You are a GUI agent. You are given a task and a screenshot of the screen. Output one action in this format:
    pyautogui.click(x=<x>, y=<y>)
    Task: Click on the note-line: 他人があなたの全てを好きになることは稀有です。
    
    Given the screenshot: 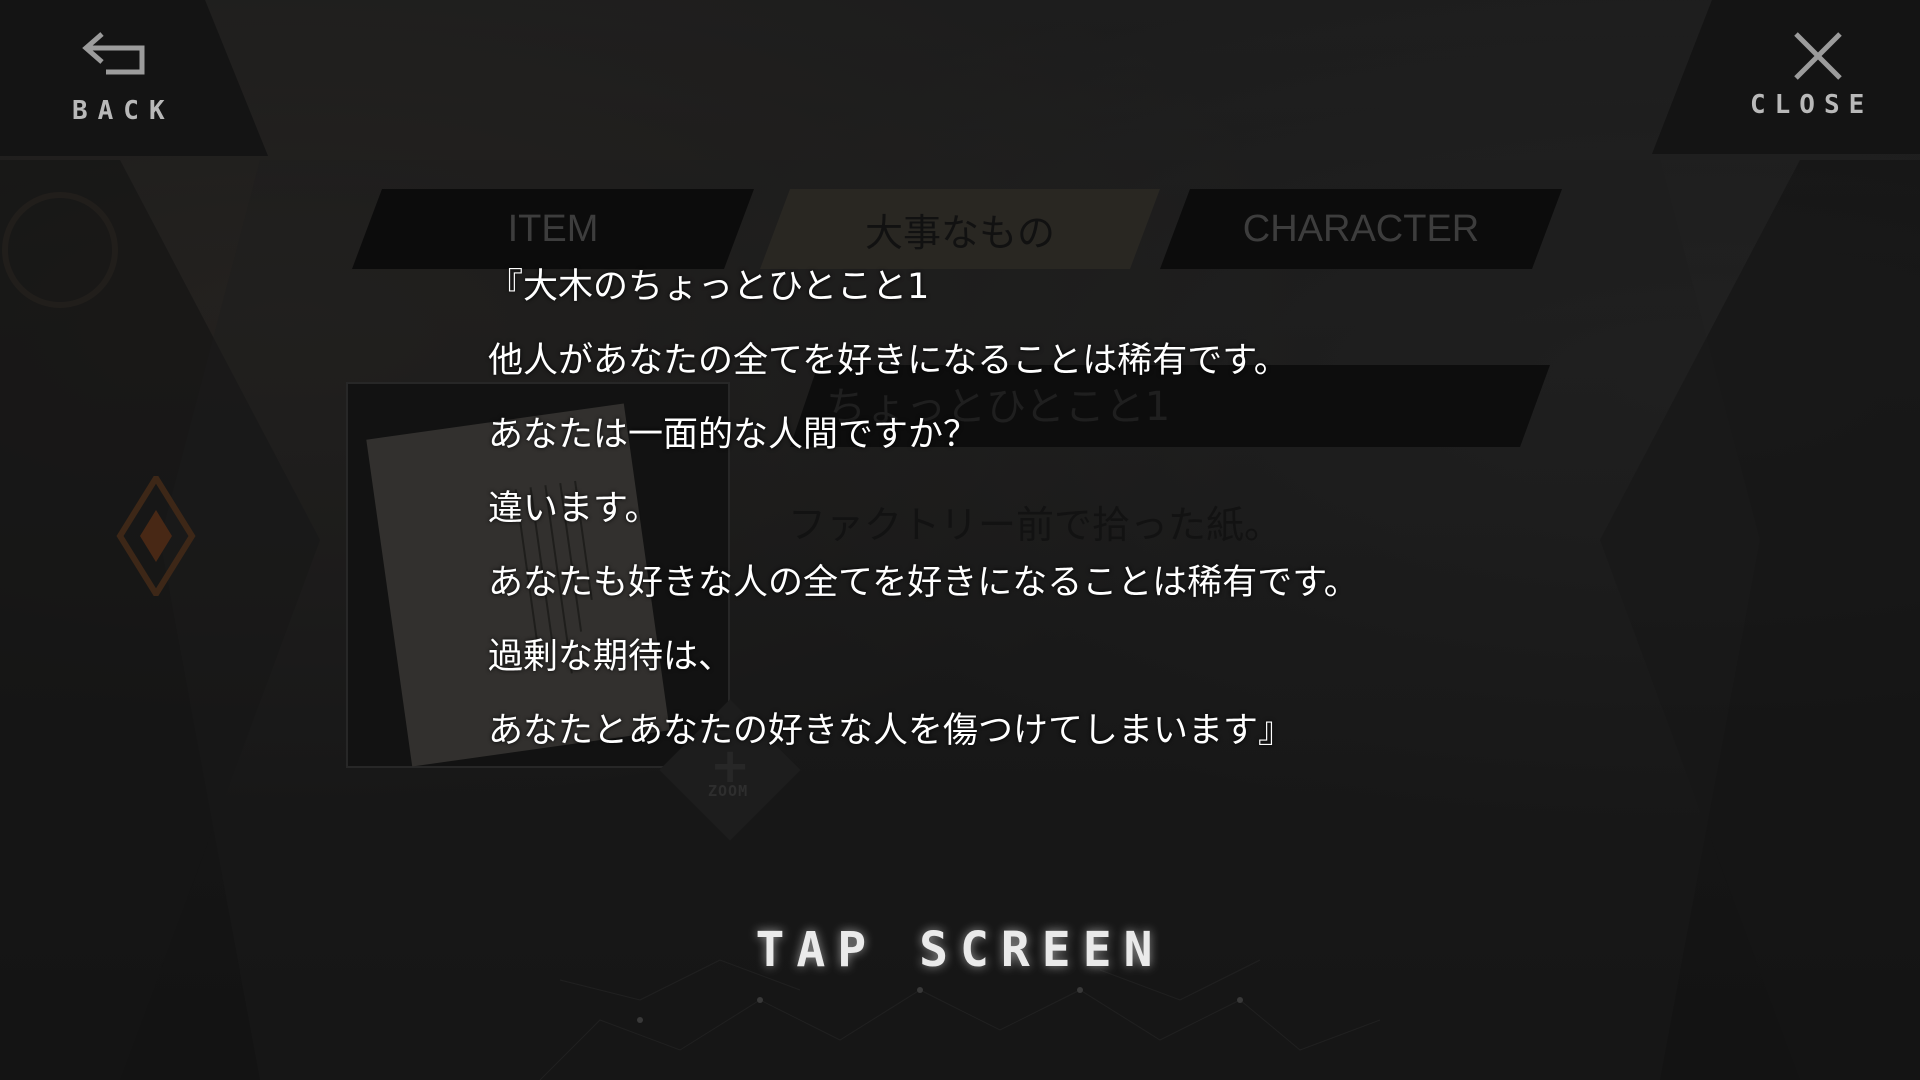 What is the action you would take?
    pyautogui.click(x=888, y=361)
    